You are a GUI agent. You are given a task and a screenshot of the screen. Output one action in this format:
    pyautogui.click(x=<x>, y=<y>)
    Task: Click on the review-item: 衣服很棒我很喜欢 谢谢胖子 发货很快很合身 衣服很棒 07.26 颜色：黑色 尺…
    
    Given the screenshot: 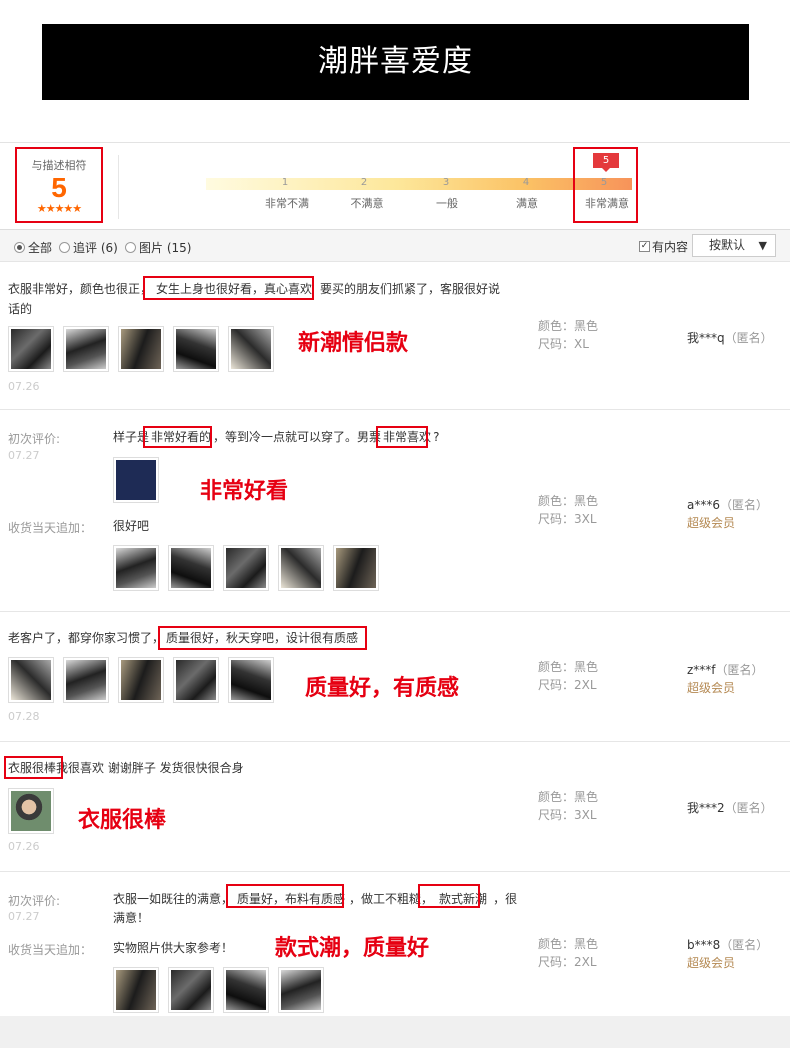 What is the action you would take?
    pyautogui.click(x=395, y=807)
    